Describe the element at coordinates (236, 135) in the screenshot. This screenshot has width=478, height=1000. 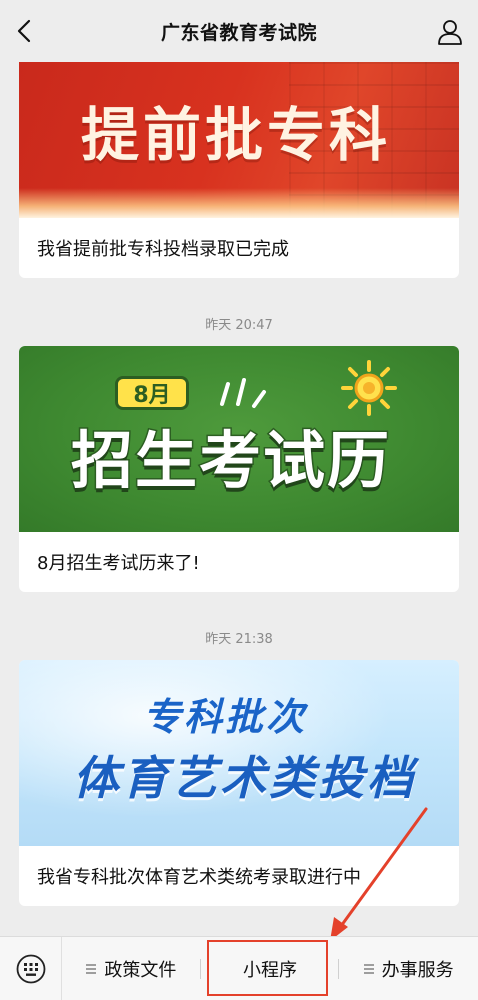
I see `banner-title: 提前批专科` at that location.